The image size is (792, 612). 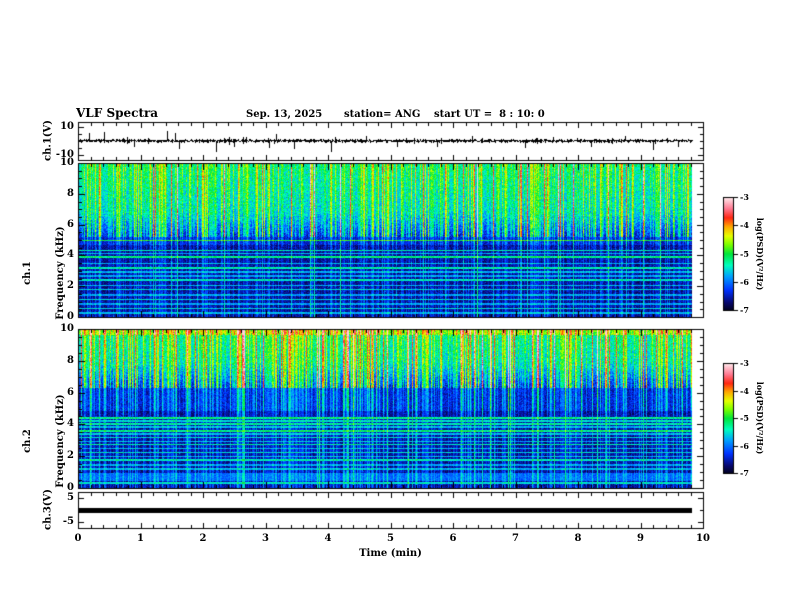 I want to click on x-tick-label: 10, so click(x=703, y=538).